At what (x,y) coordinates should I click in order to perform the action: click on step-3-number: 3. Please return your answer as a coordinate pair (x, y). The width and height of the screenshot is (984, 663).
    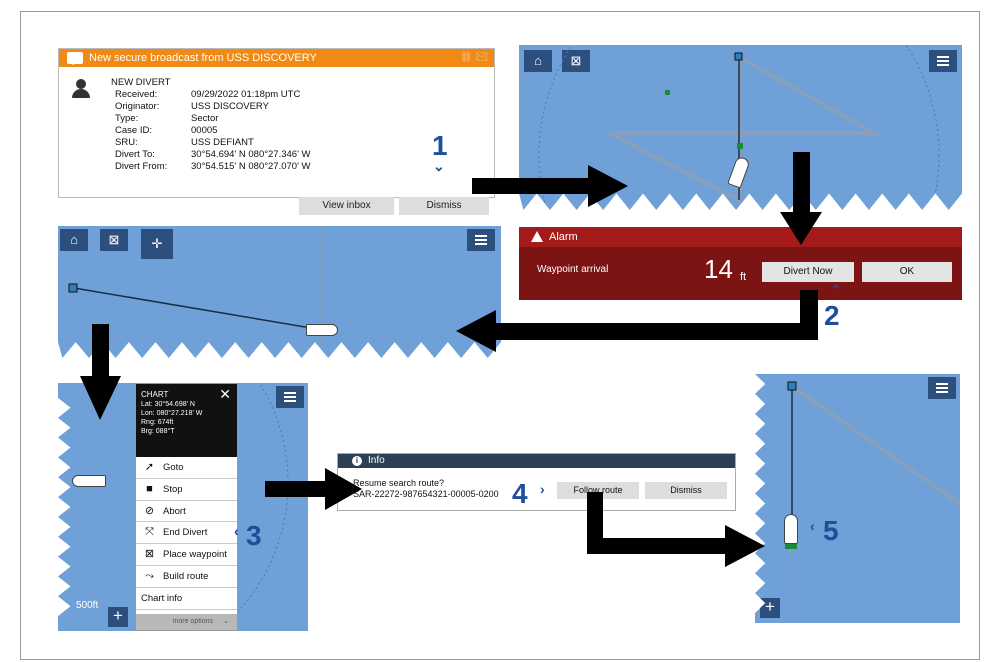
    Looking at the image, I should click on (254, 535).